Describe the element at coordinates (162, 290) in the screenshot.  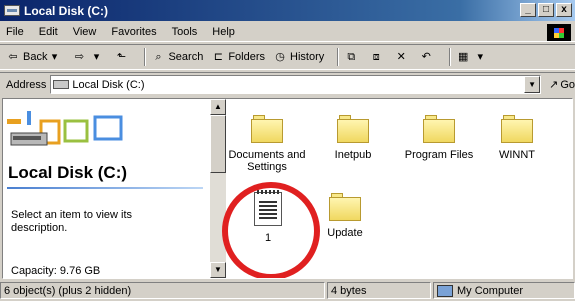
I see `status-objects: 6 object(s) (plus 2 hidden)` at that location.